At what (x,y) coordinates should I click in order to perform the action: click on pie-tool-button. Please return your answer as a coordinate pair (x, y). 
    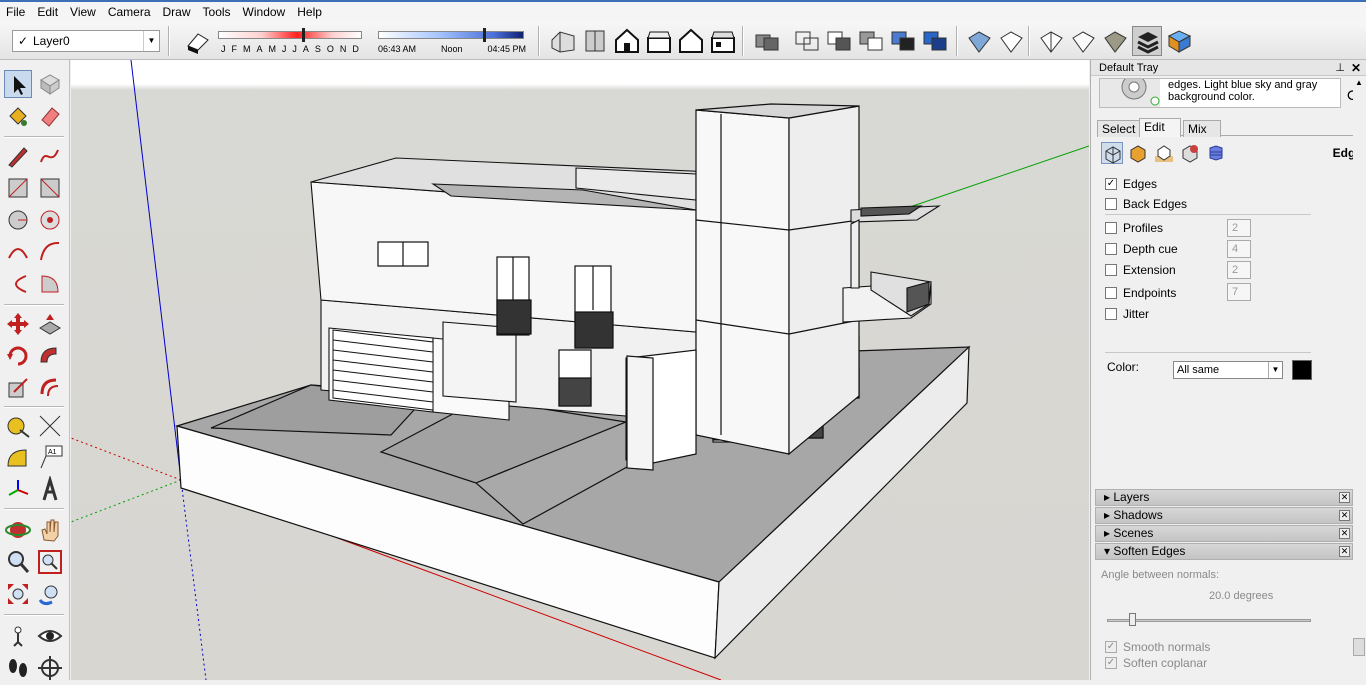
    Looking at the image, I should click on (50, 284).